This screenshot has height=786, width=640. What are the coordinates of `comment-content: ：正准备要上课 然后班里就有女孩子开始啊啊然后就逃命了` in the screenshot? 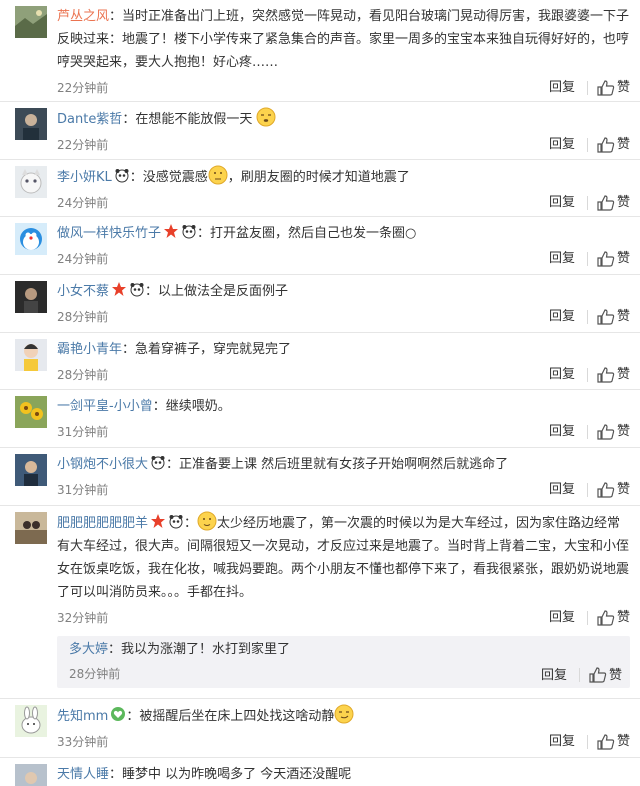 It's located at (337, 464).